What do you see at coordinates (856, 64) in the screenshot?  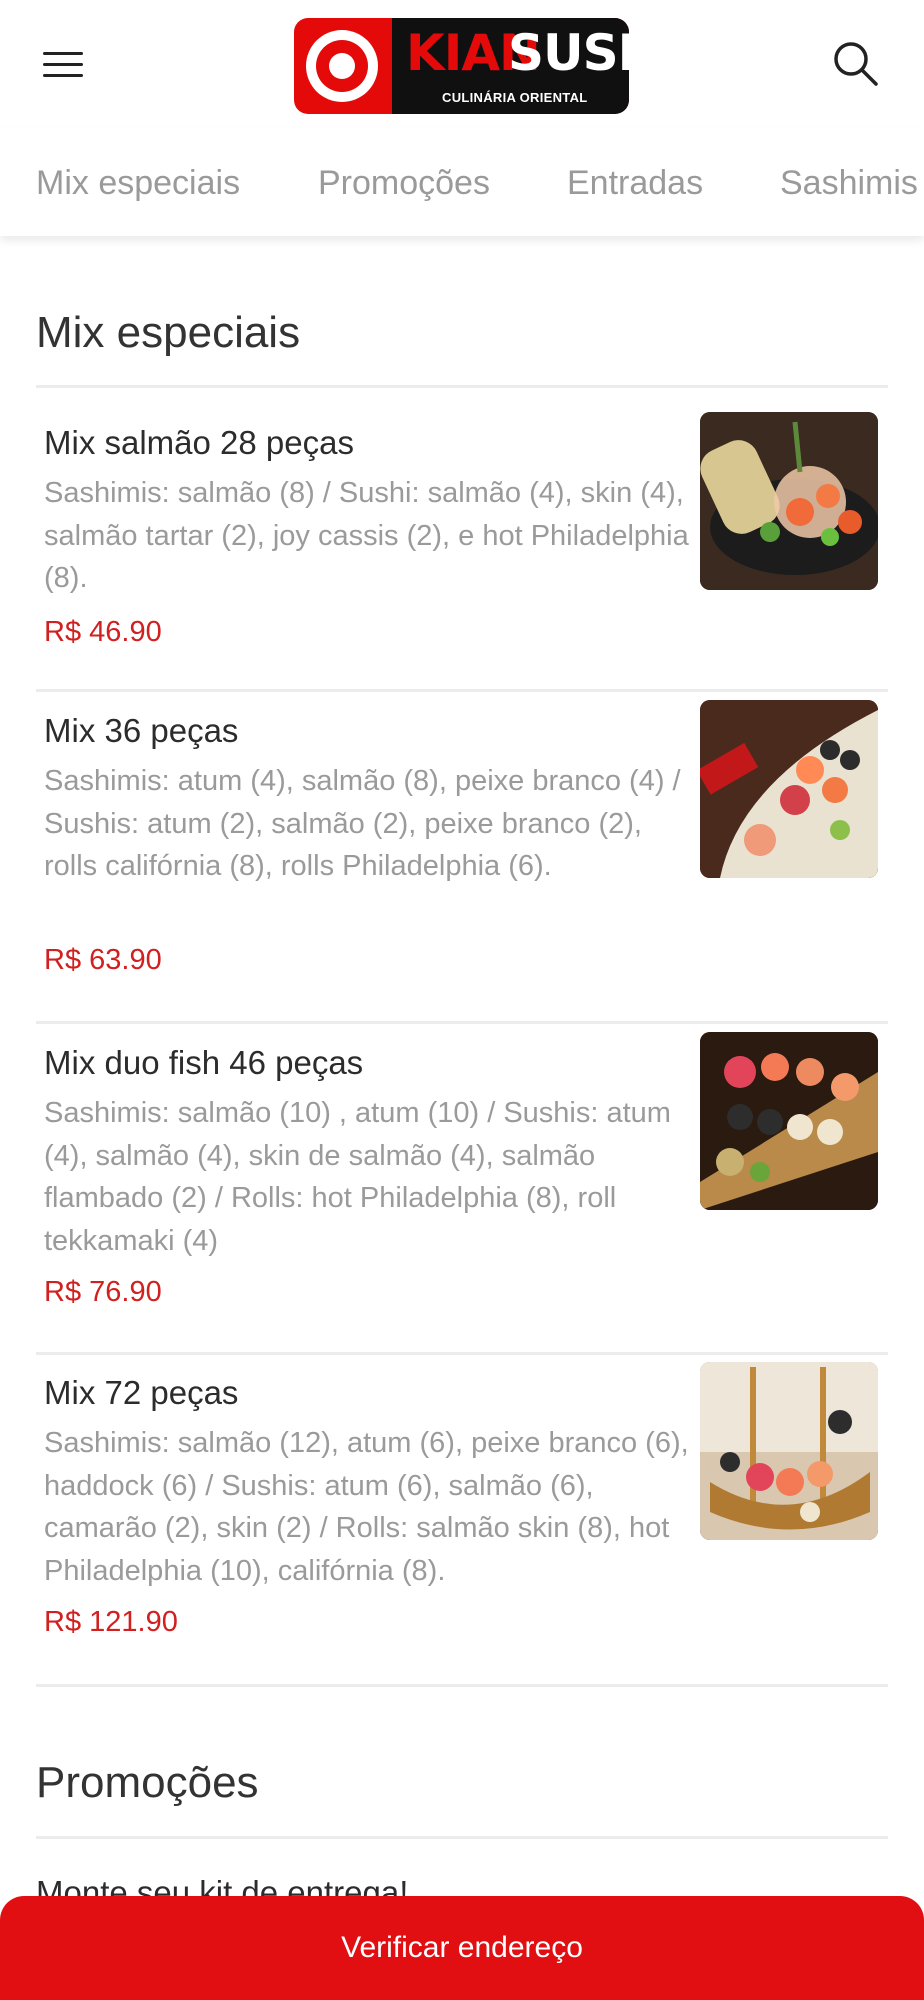 I see `search-icon` at bounding box center [856, 64].